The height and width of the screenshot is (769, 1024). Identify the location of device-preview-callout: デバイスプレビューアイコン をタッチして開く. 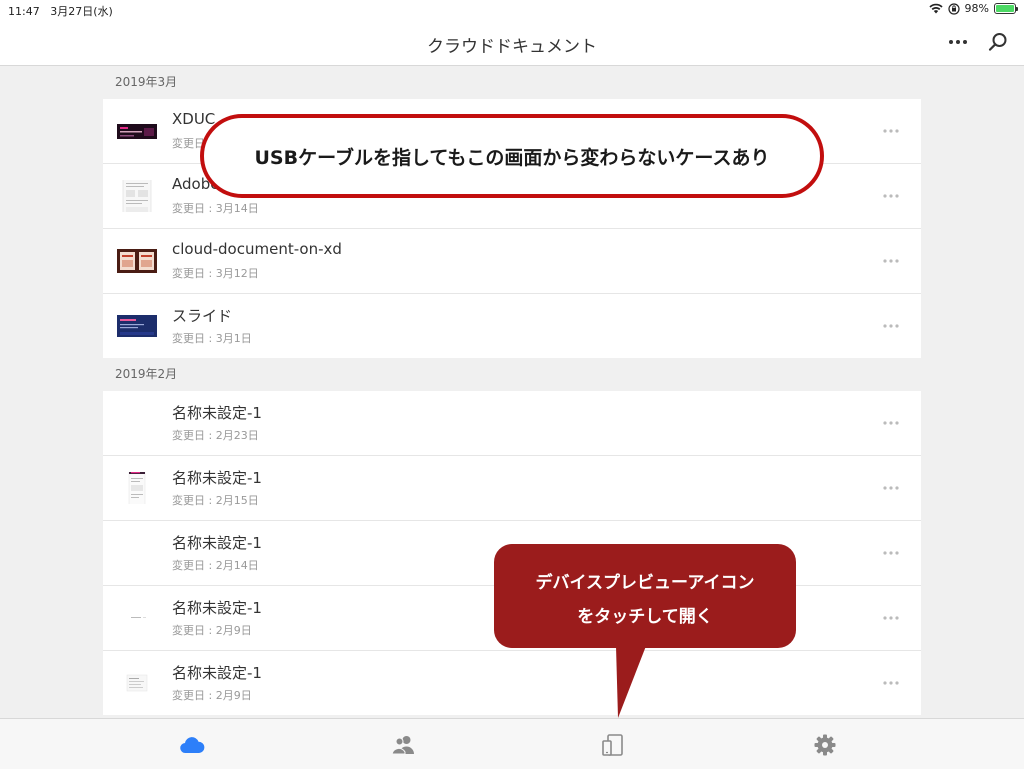
(645, 596).